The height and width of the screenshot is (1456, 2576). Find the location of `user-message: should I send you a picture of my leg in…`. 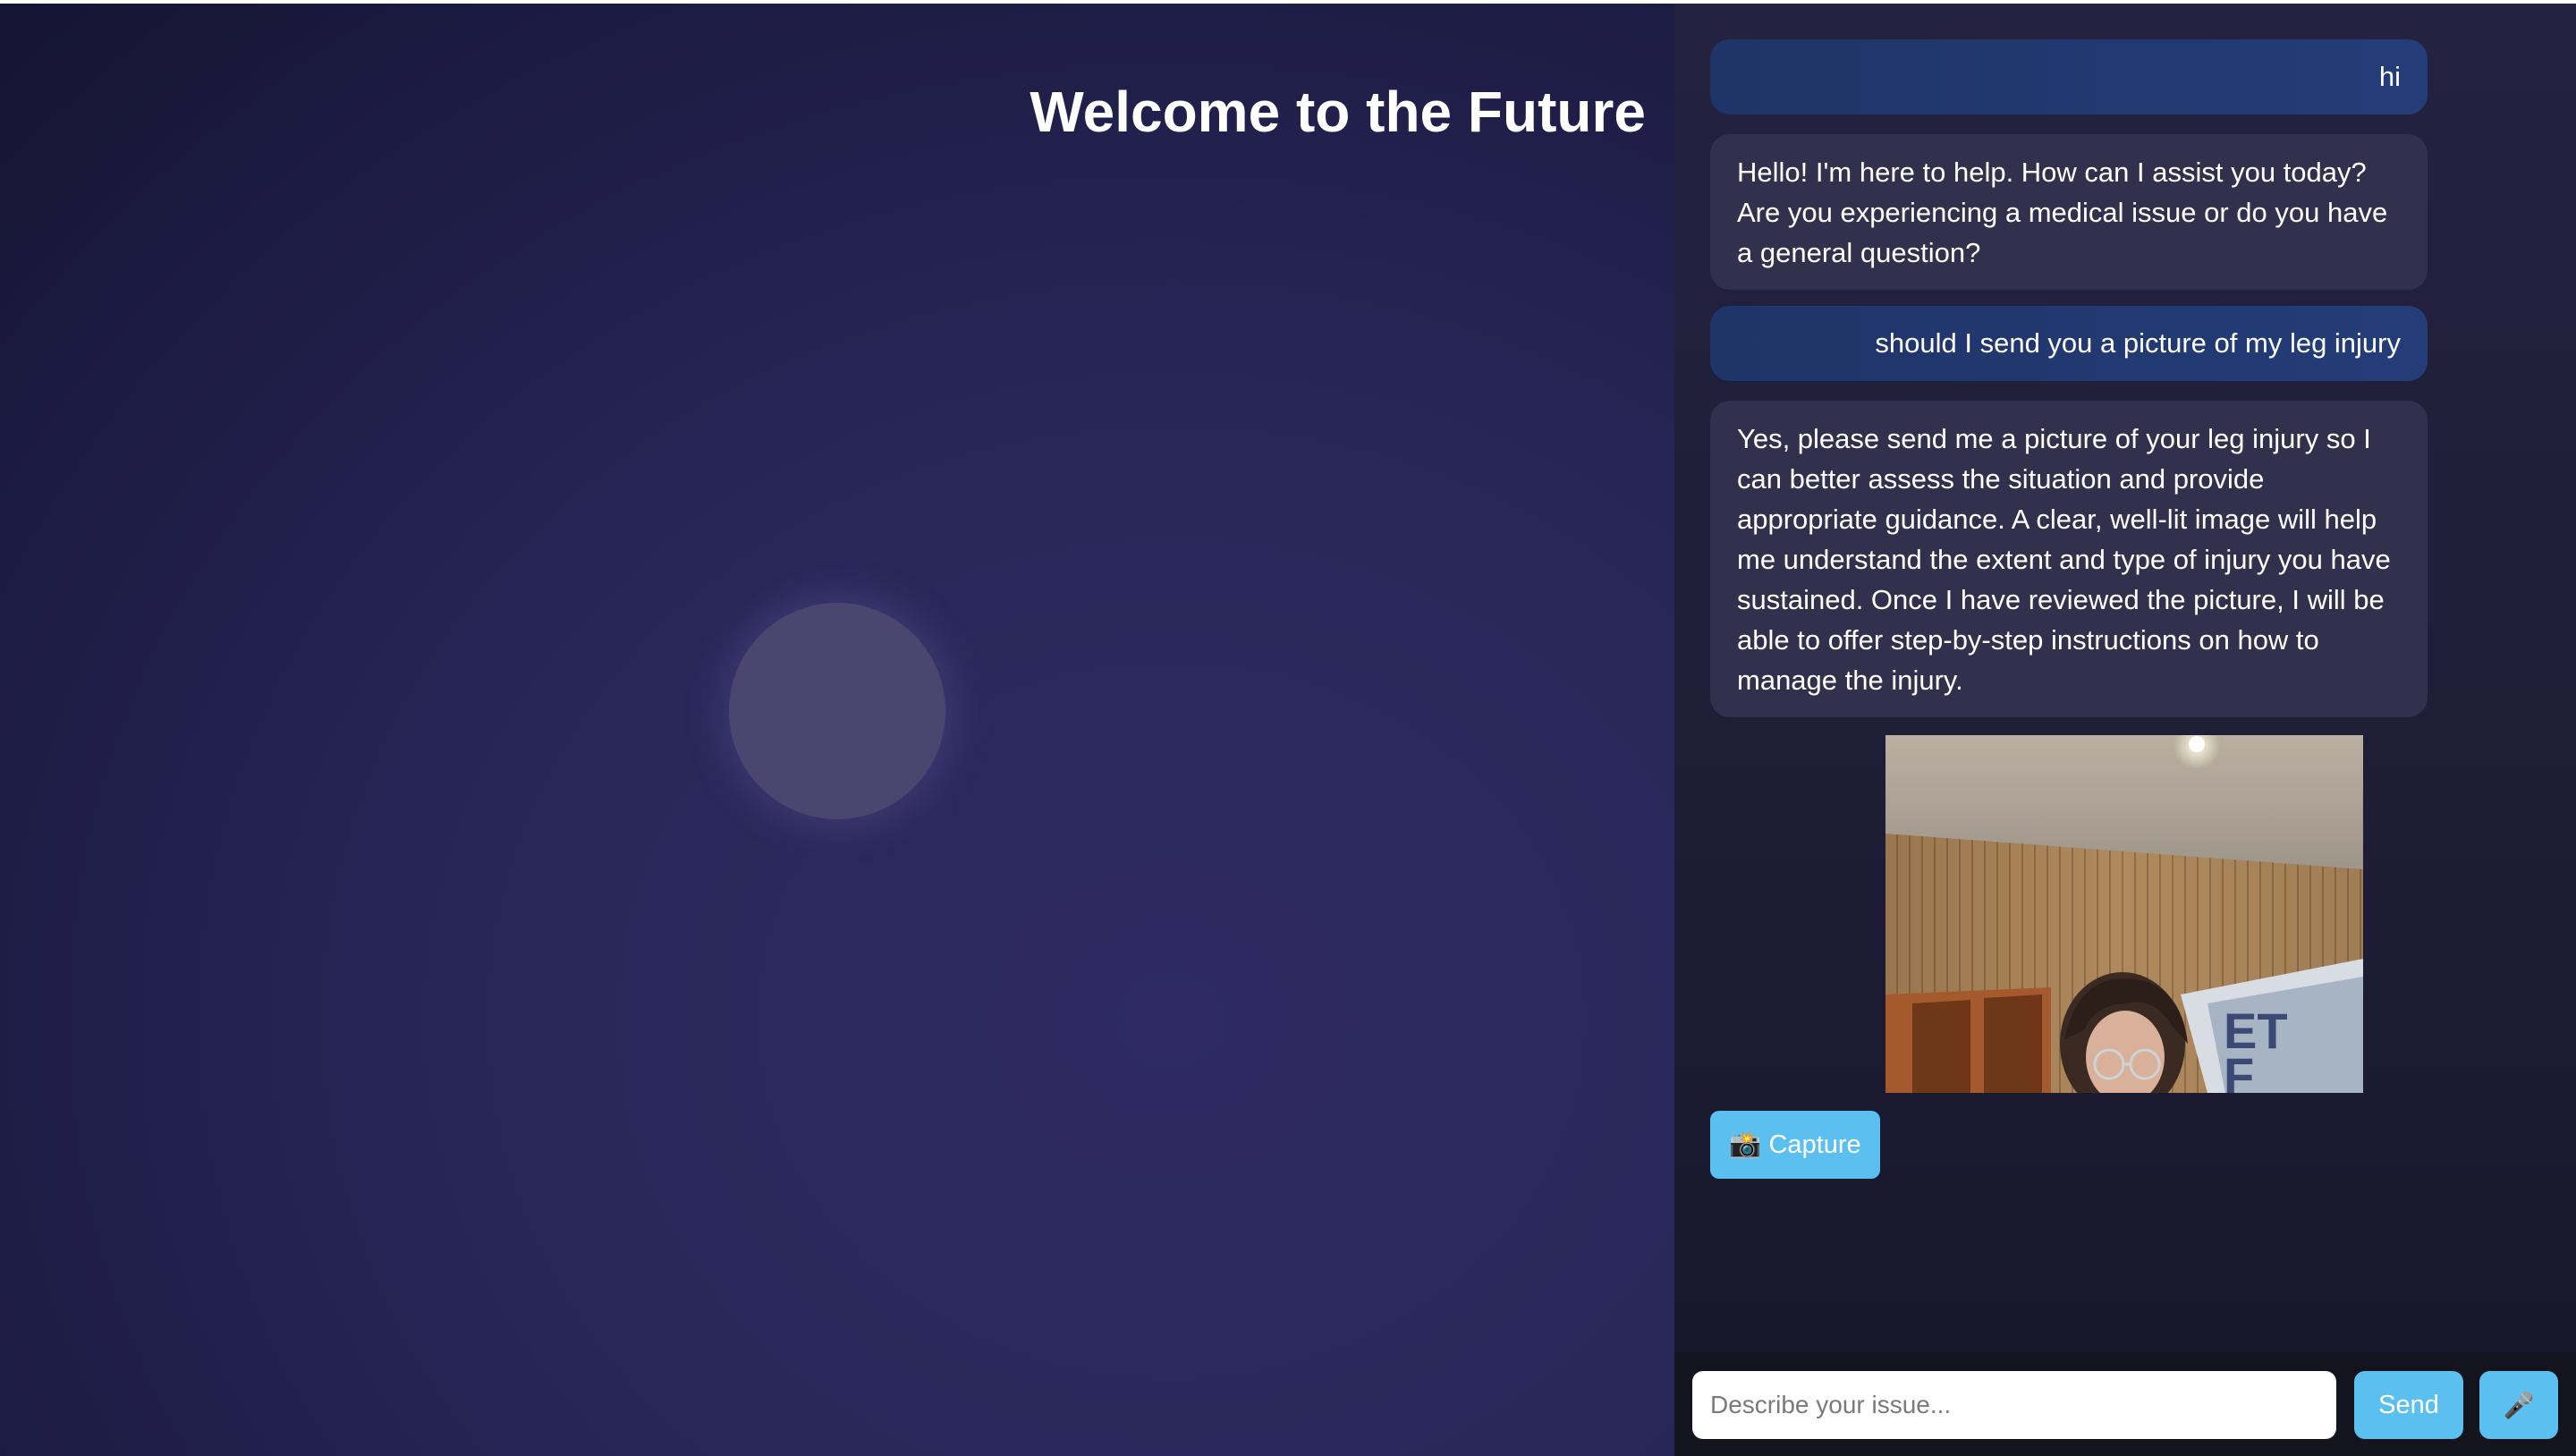

user-message: should I send you a picture of my leg in… is located at coordinates (2069, 343).